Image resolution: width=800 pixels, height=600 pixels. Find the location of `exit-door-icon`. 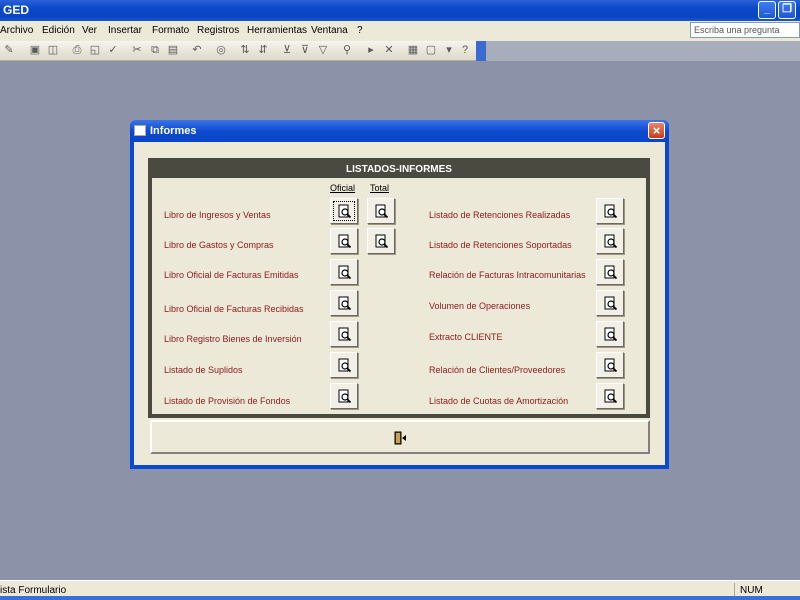

exit-door-icon is located at coordinates (400, 438).